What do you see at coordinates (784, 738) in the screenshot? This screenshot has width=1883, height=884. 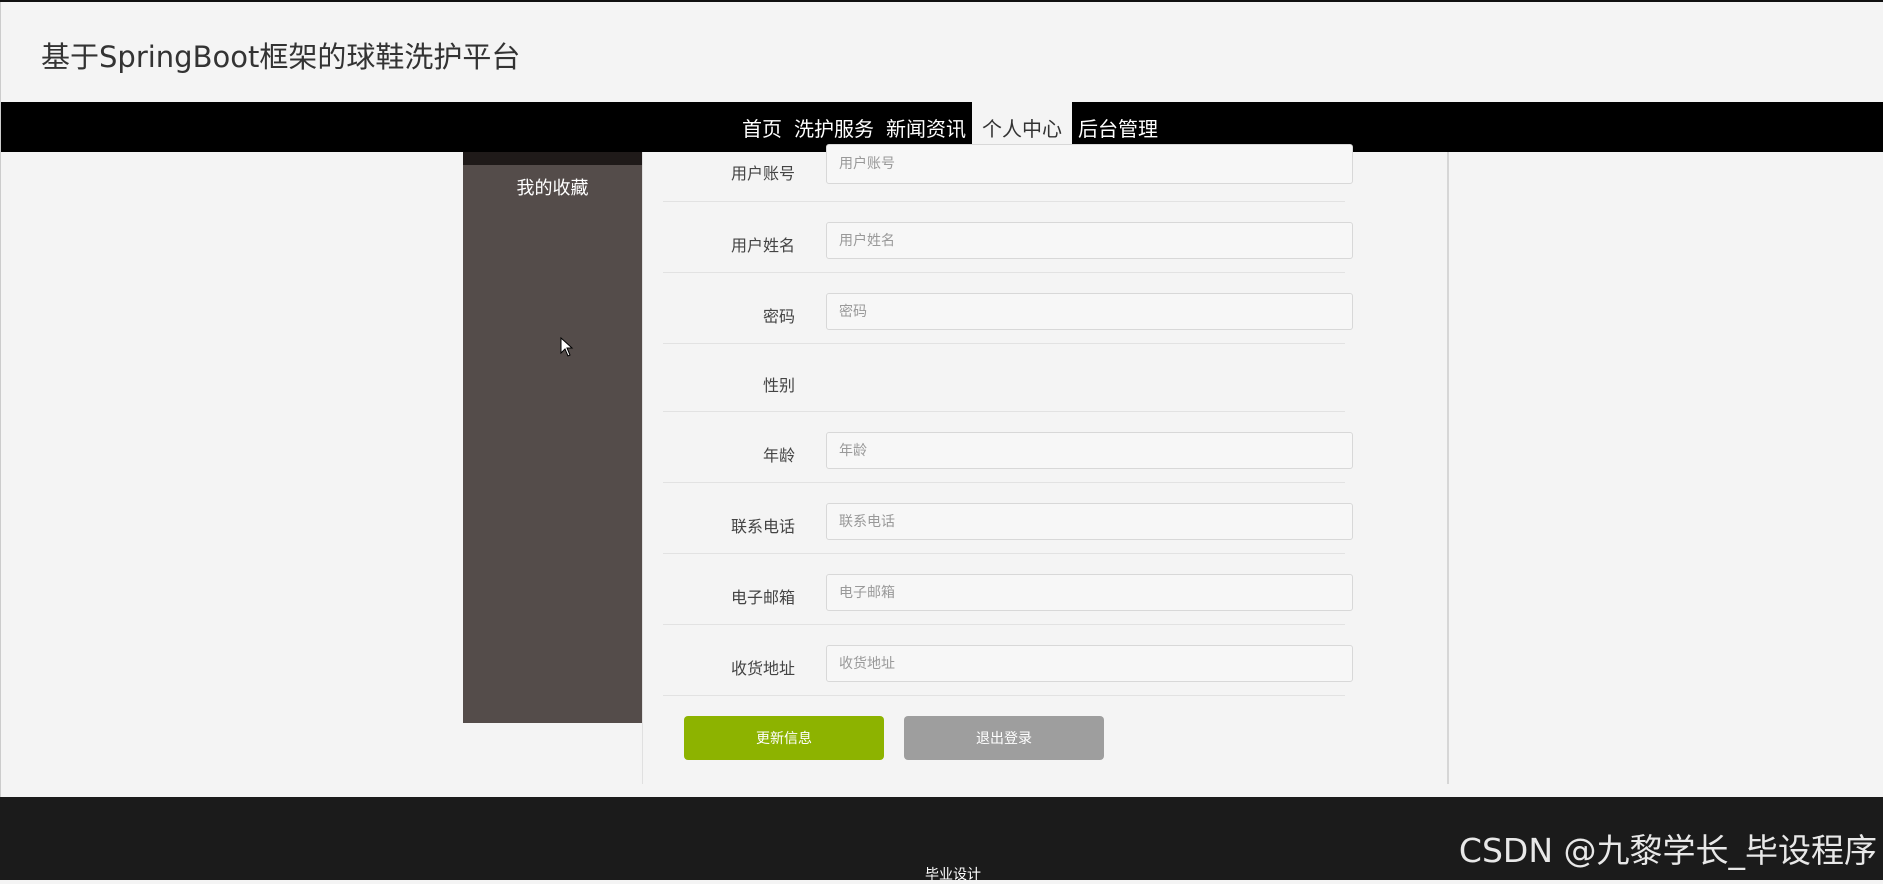 I see `update-info-button: 更新信息` at bounding box center [784, 738].